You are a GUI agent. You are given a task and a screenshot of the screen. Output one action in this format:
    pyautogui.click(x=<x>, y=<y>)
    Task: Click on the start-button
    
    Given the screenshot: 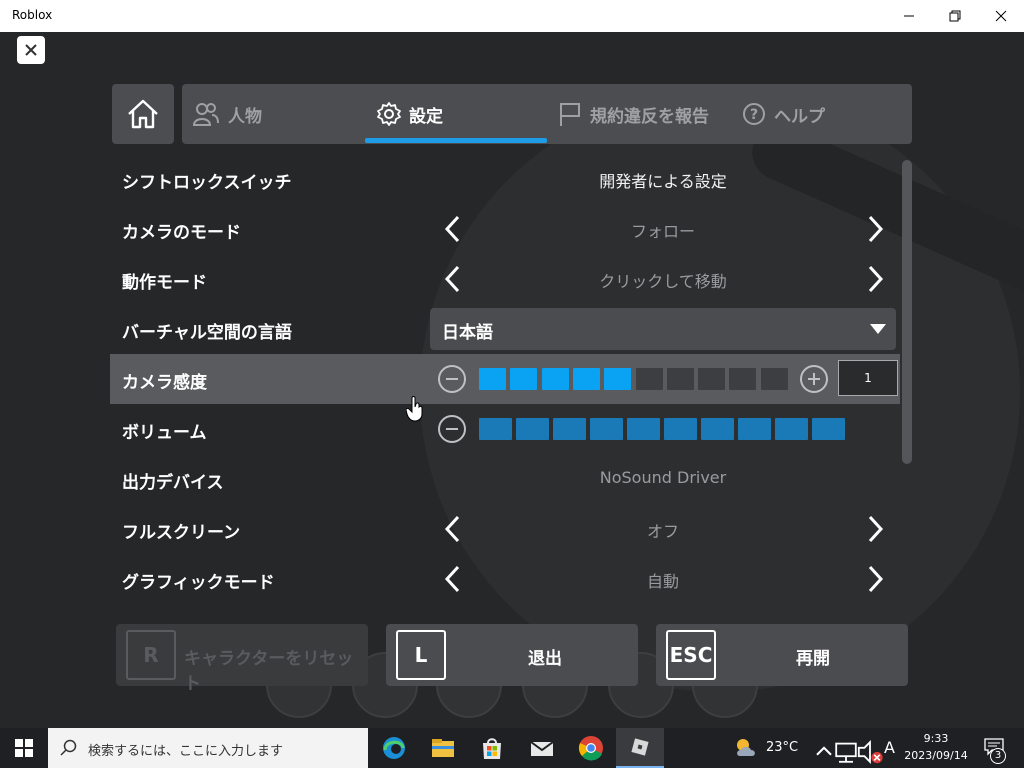 What is the action you would take?
    pyautogui.click(x=24, y=748)
    